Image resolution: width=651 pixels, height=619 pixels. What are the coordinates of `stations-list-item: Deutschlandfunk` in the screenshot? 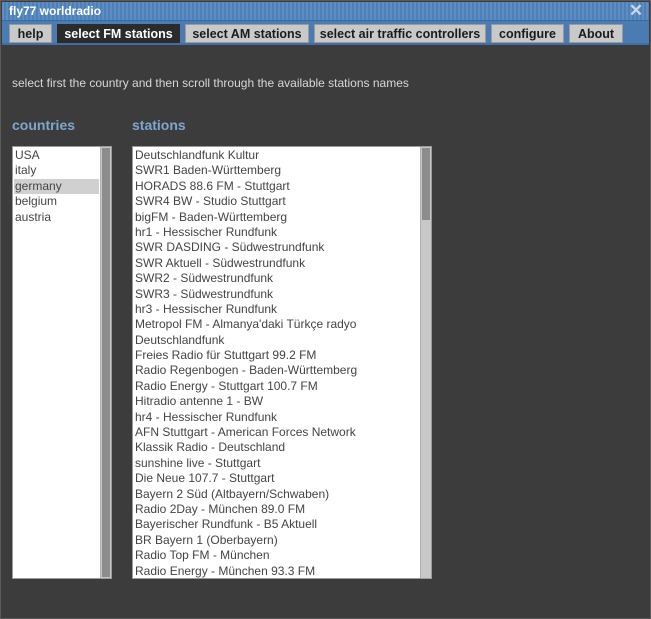 It's located at (276, 340).